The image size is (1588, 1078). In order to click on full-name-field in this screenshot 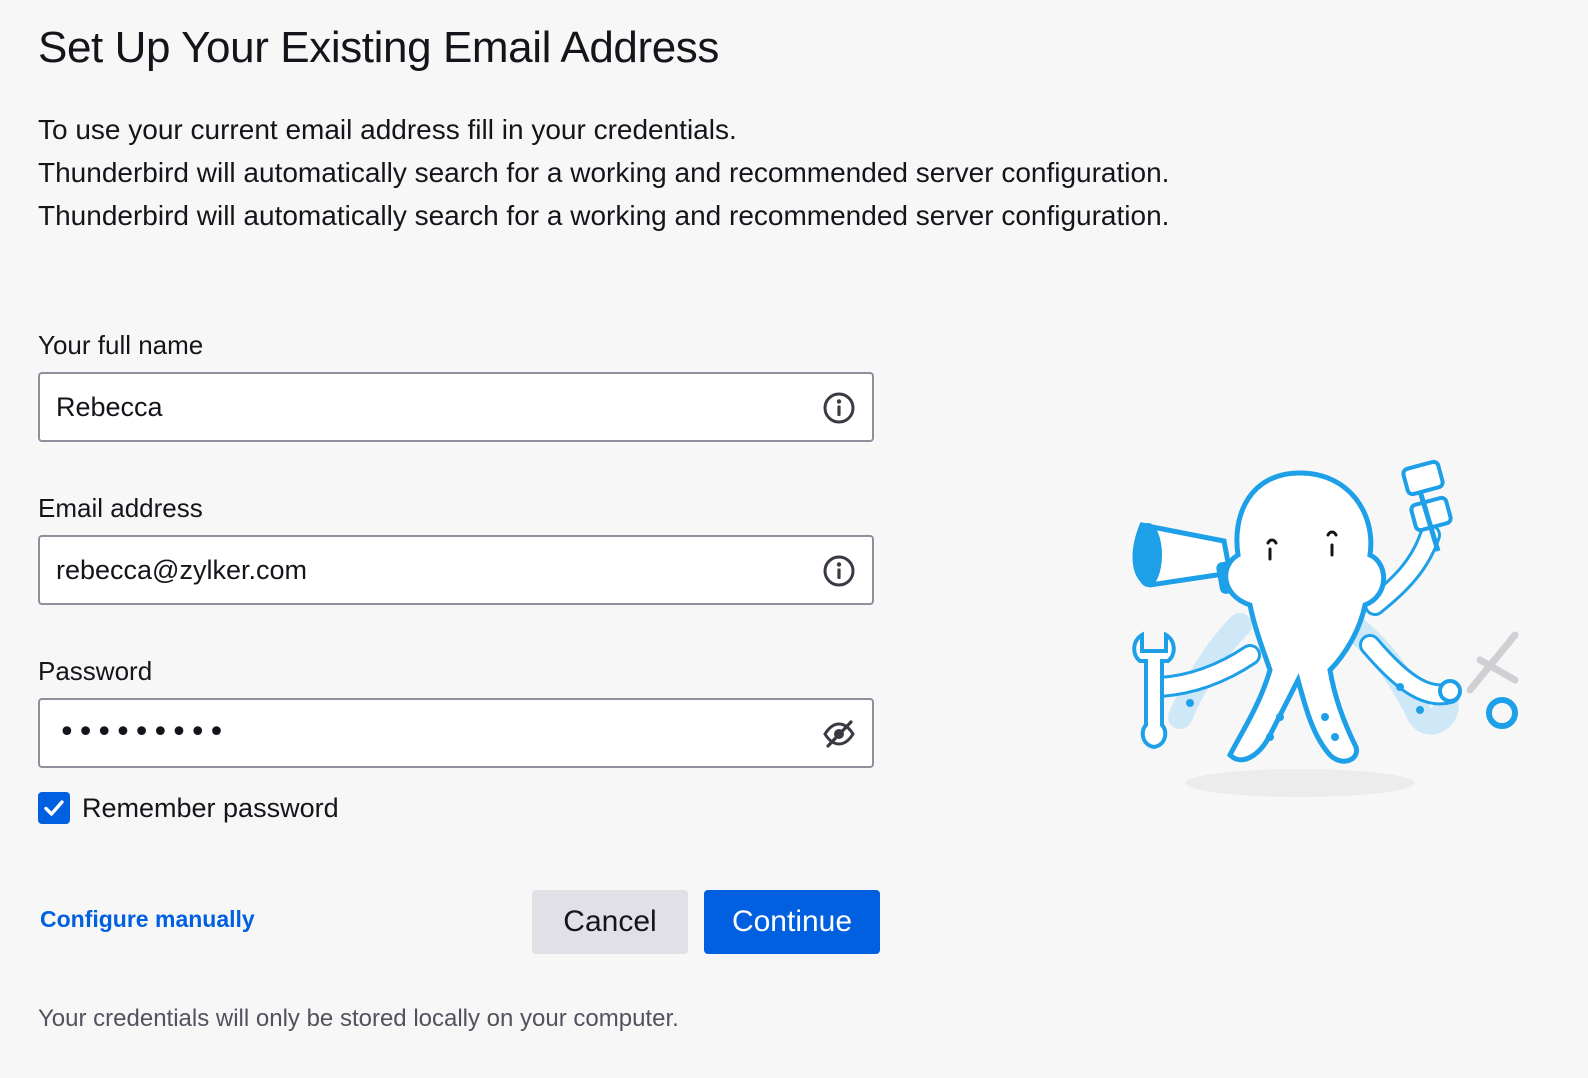, I will do `click(456, 407)`.